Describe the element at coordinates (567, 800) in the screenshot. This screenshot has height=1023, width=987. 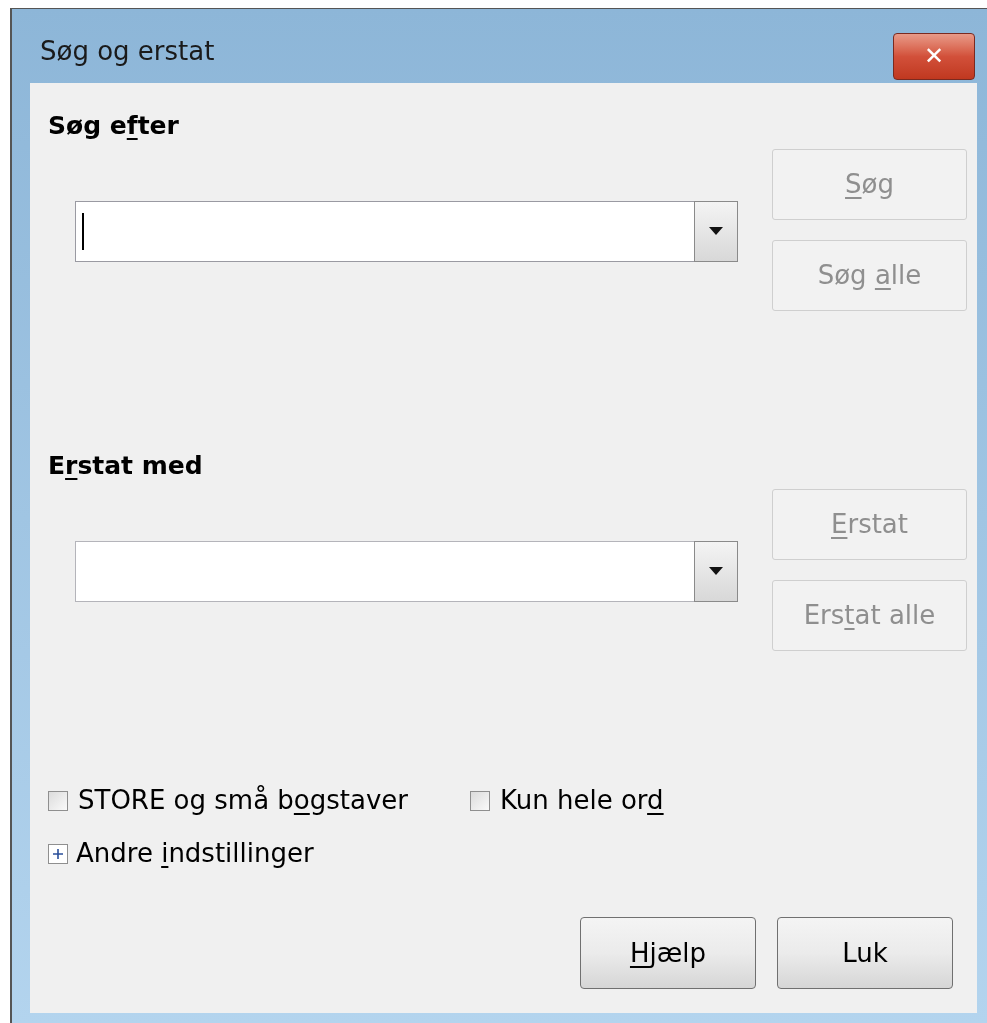
I see `option-checkbox: Kun hele ord` at that location.